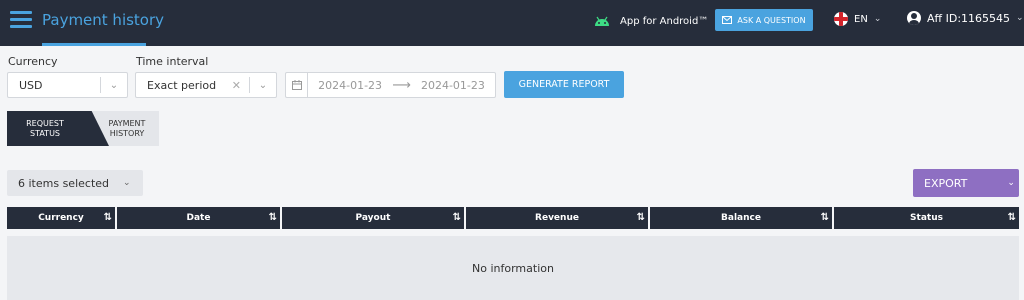 The image size is (1024, 300). I want to click on uk-flag-icon, so click(841, 19).